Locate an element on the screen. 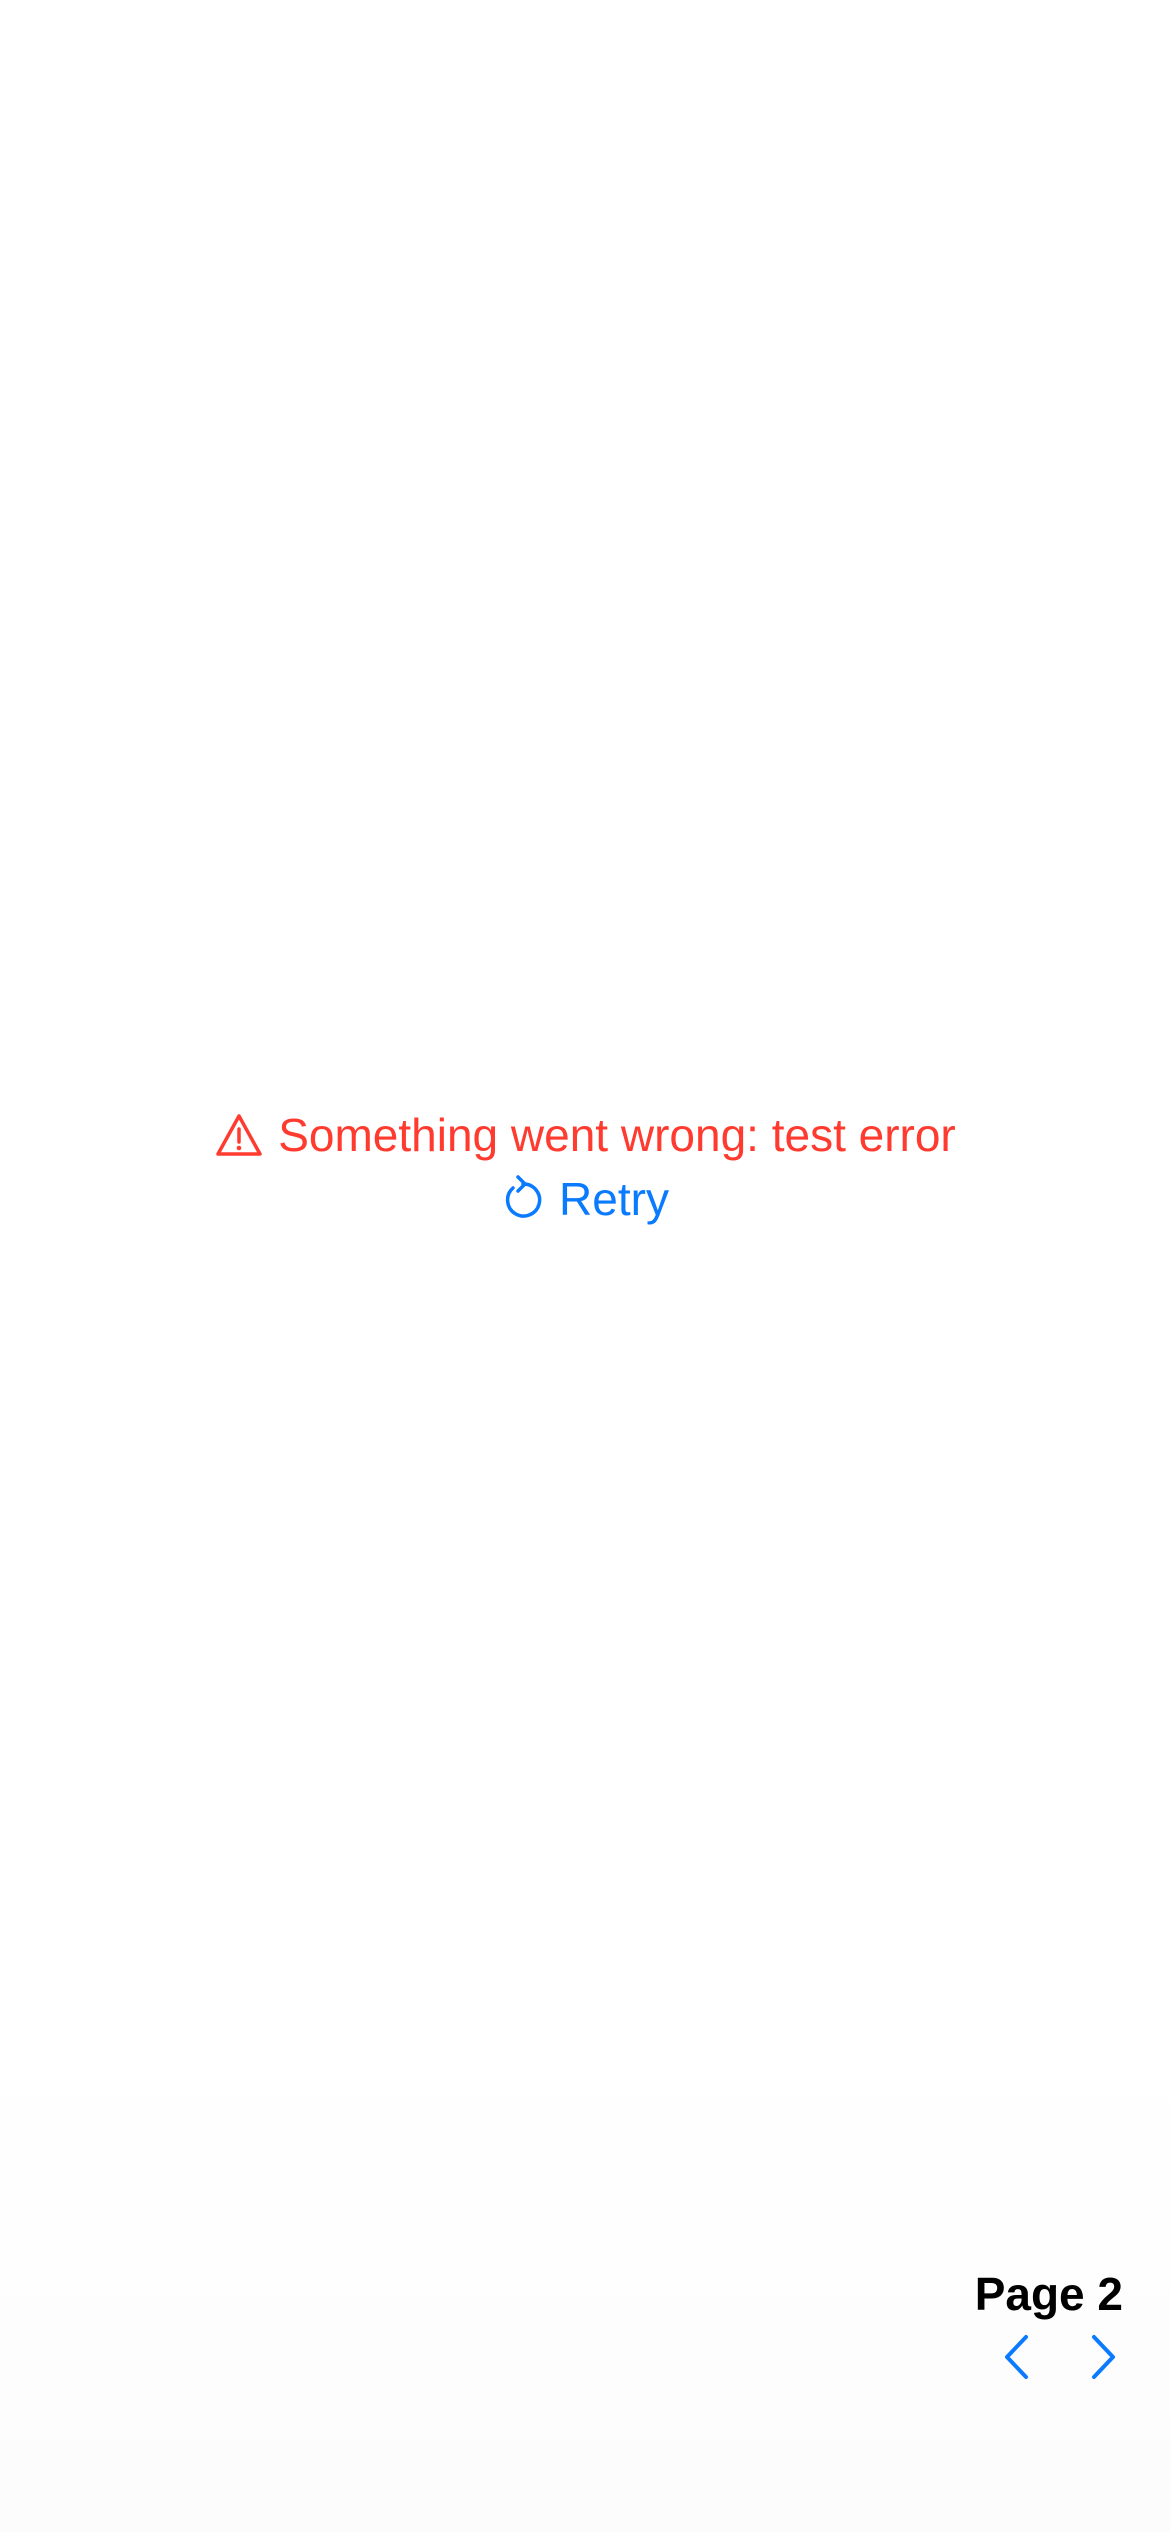 The width and height of the screenshot is (1170, 2532). previous-page-button is located at coordinates (1016, 2357).